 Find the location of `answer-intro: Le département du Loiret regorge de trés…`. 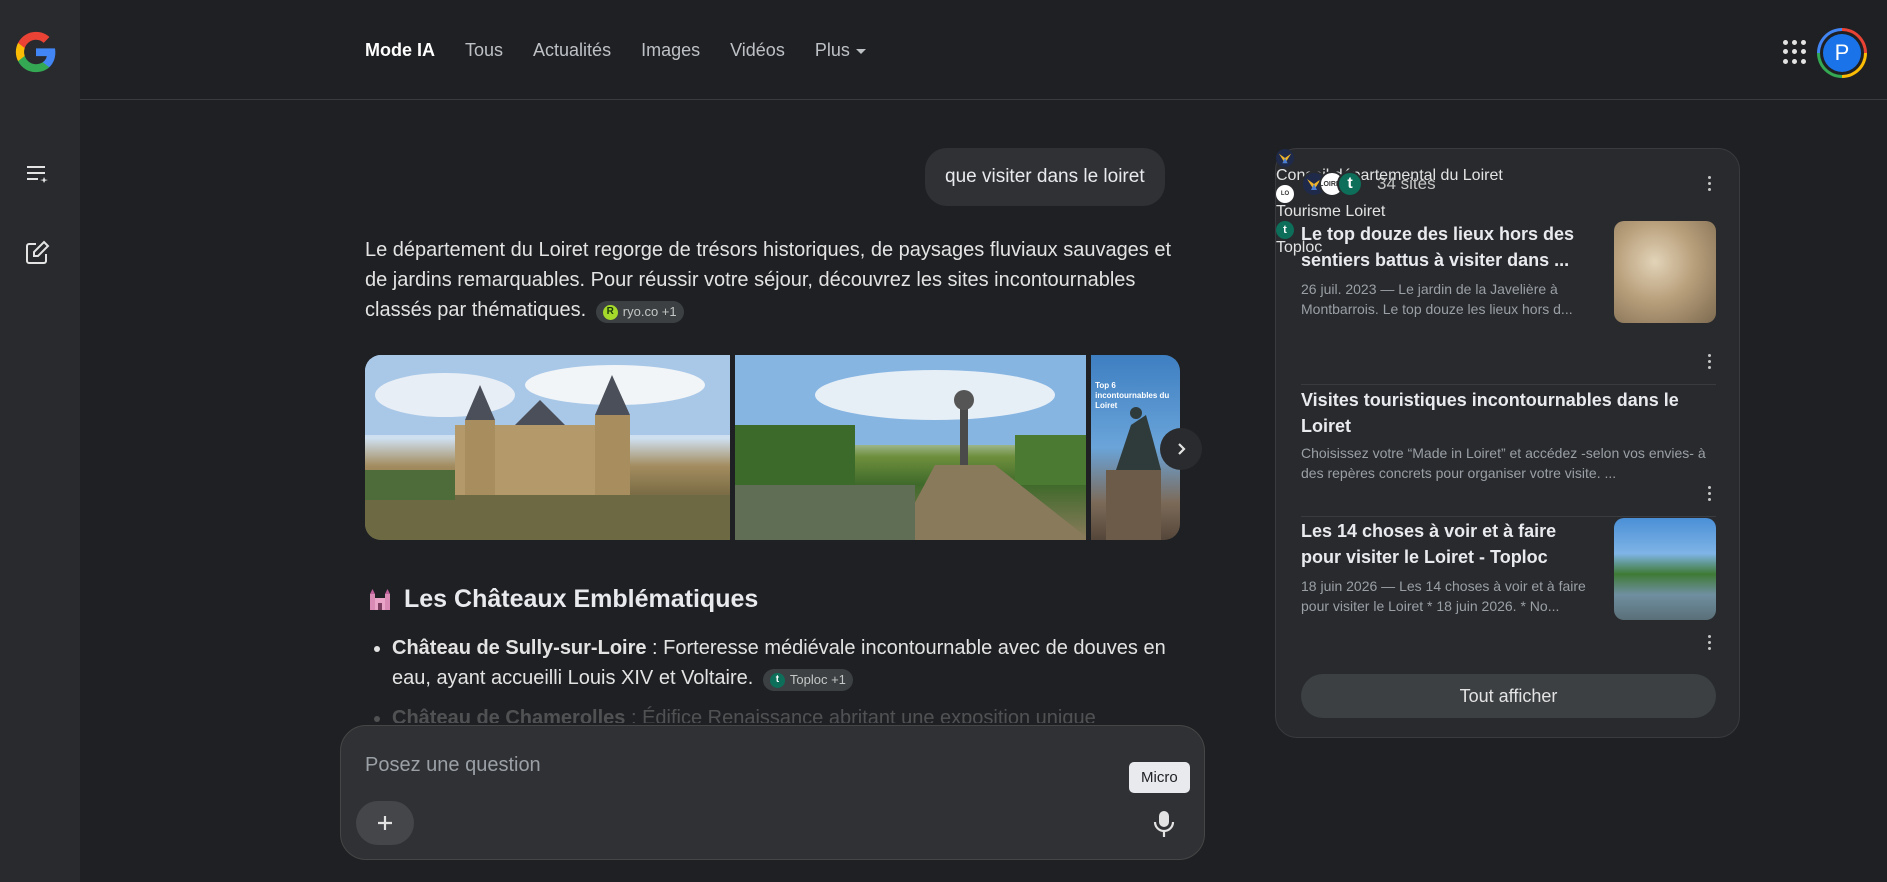

answer-intro: Le département du Loiret regorge de trés… is located at coordinates (777, 280).